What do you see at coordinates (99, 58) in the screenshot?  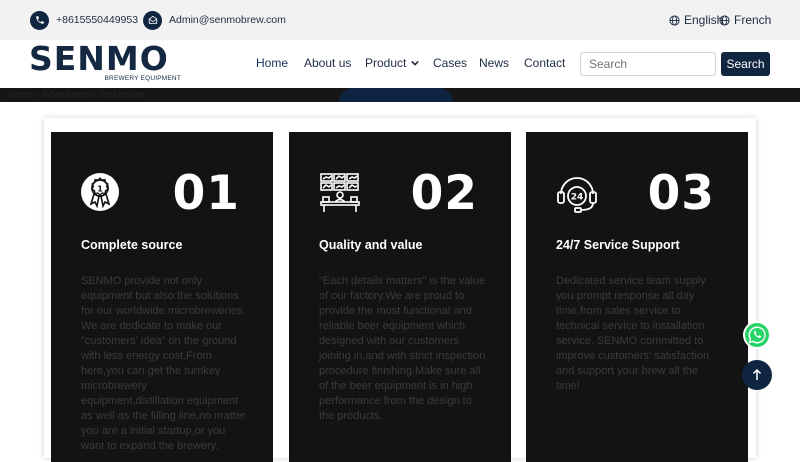 I see `logo-wordmark: SENMO` at bounding box center [99, 58].